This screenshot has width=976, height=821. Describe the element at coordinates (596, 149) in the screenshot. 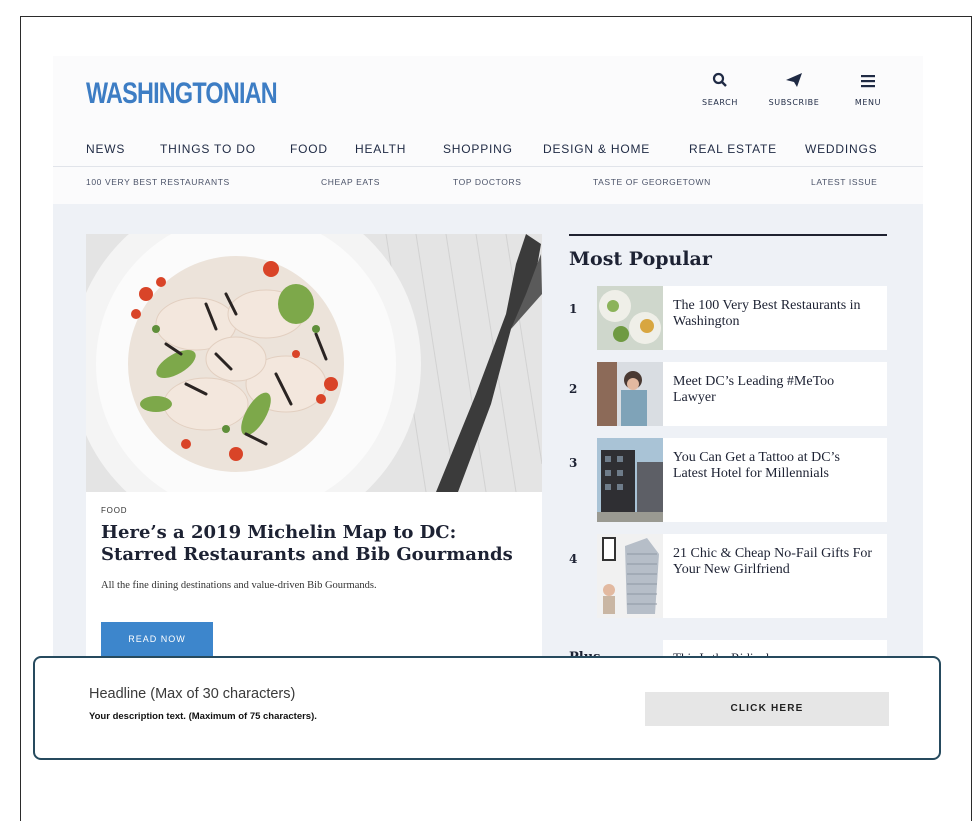

I see `nav-design-home: DESIGN & HOME` at that location.